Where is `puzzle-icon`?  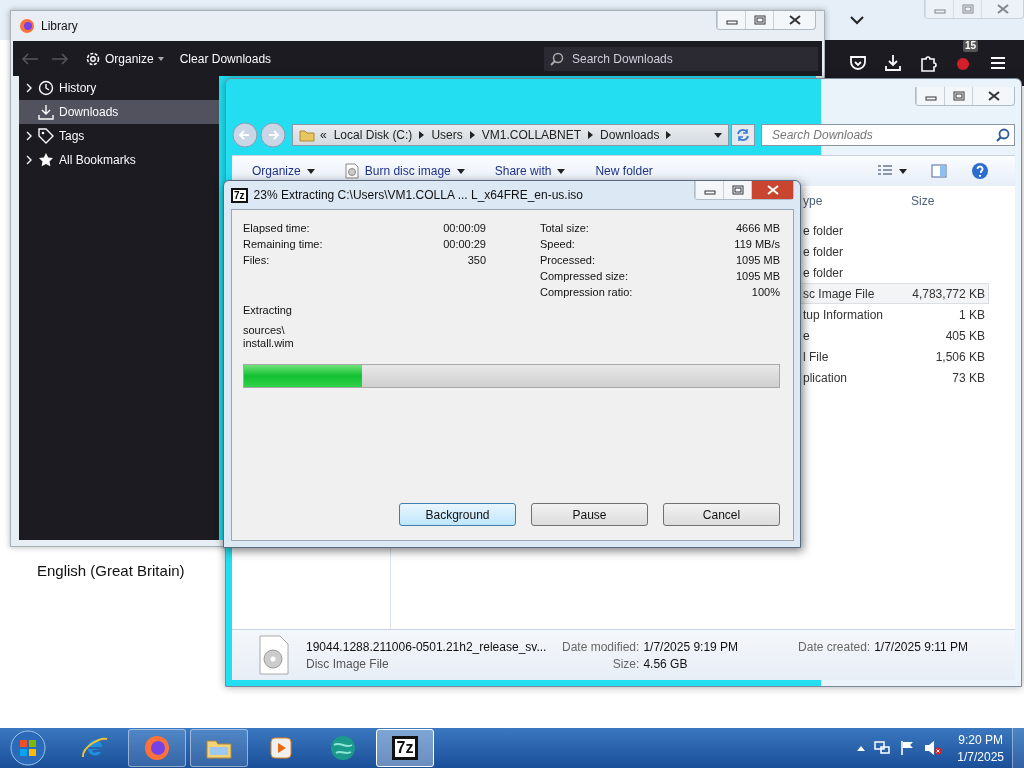
puzzle-icon is located at coordinates (928, 63).